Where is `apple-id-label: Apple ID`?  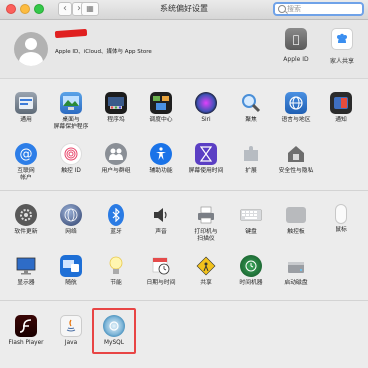
apple-id-label: Apple ID is located at coordinates (296, 59).